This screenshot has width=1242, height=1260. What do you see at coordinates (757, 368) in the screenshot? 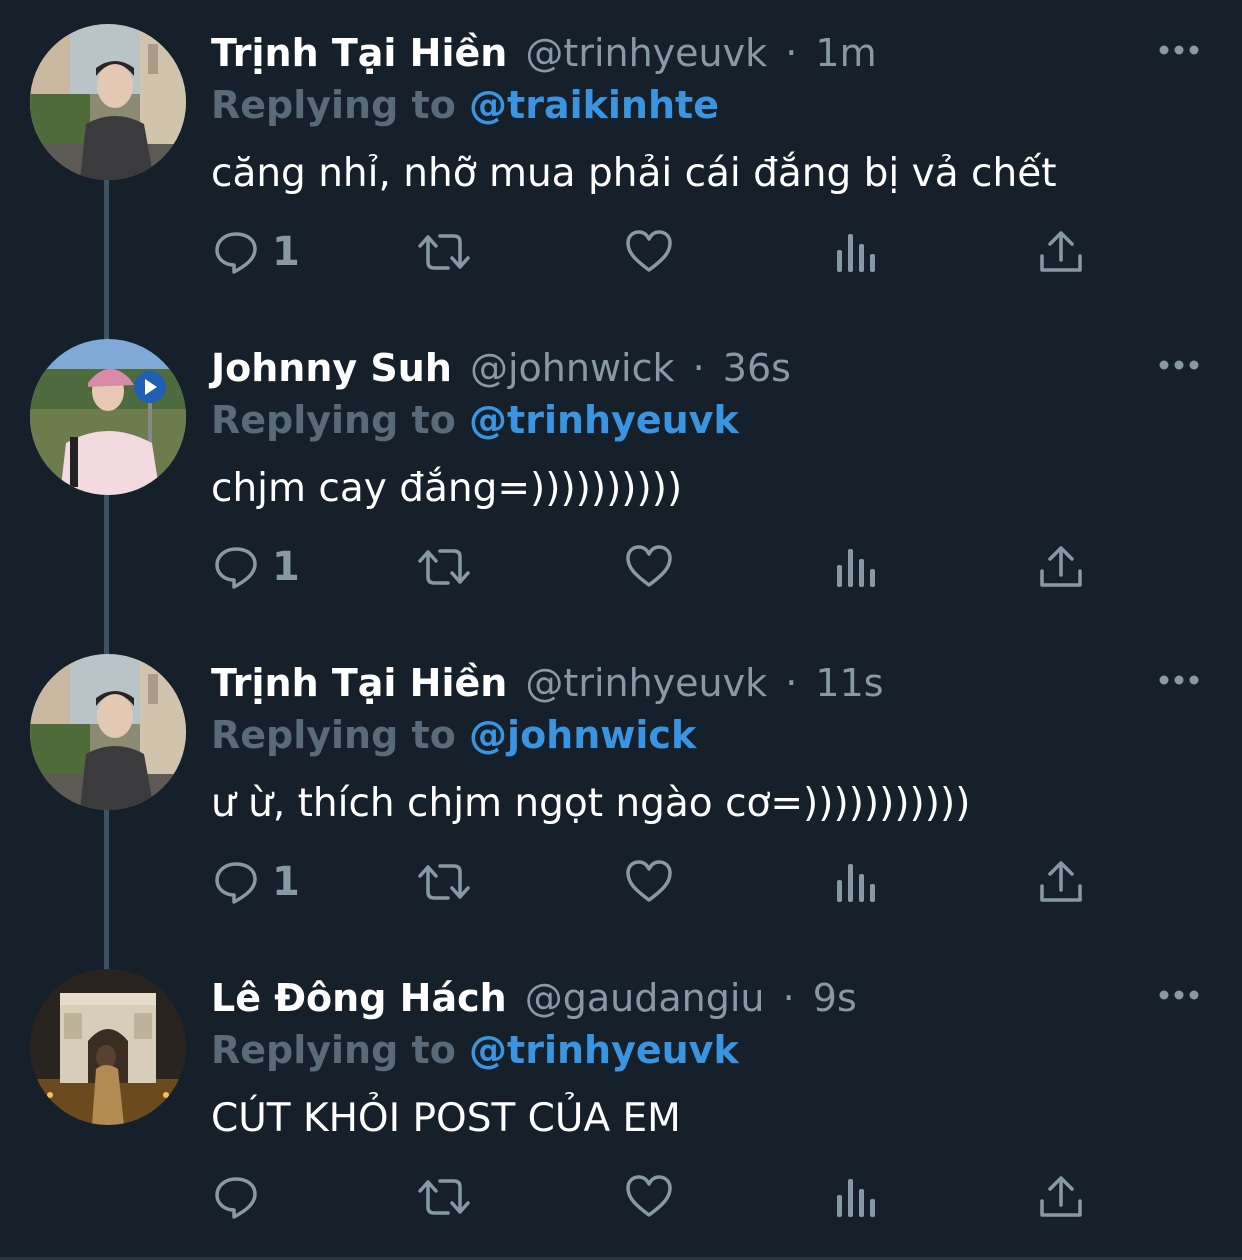
I see `timestamp: 36s` at bounding box center [757, 368].